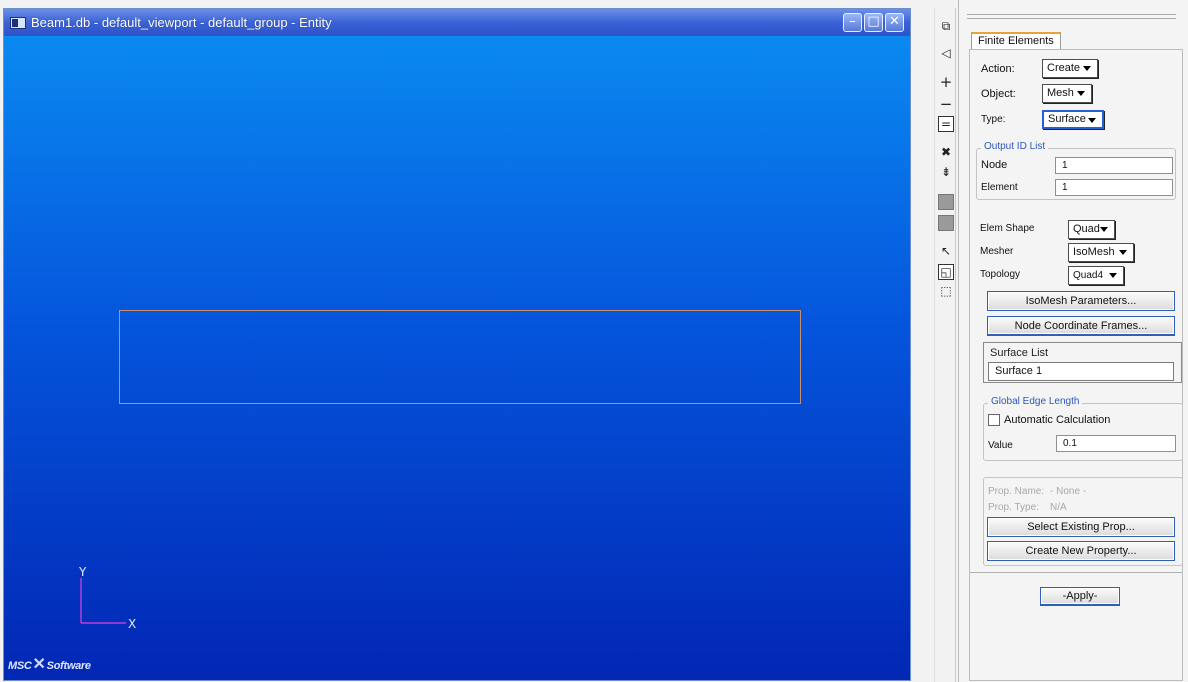 Image resolution: width=1188 pixels, height=682 pixels. Describe the element at coordinates (1081, 371) in the screenshot. I see `surface-list-field: Surface 1` at that location.